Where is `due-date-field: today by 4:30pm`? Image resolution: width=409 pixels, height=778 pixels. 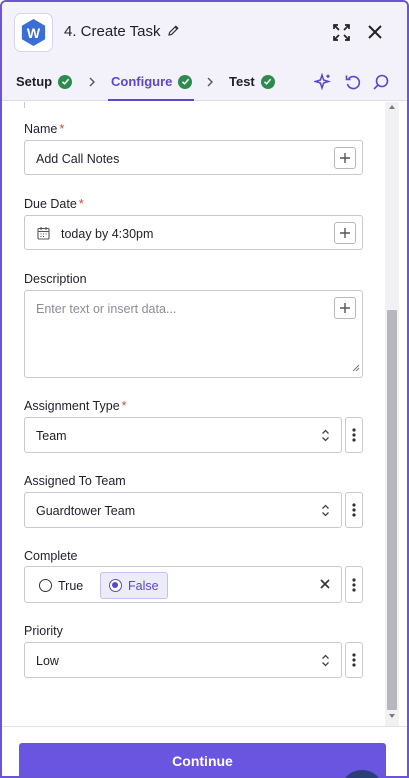 due-date-field: today by 4:30pm is located at coordinates (193, 232).